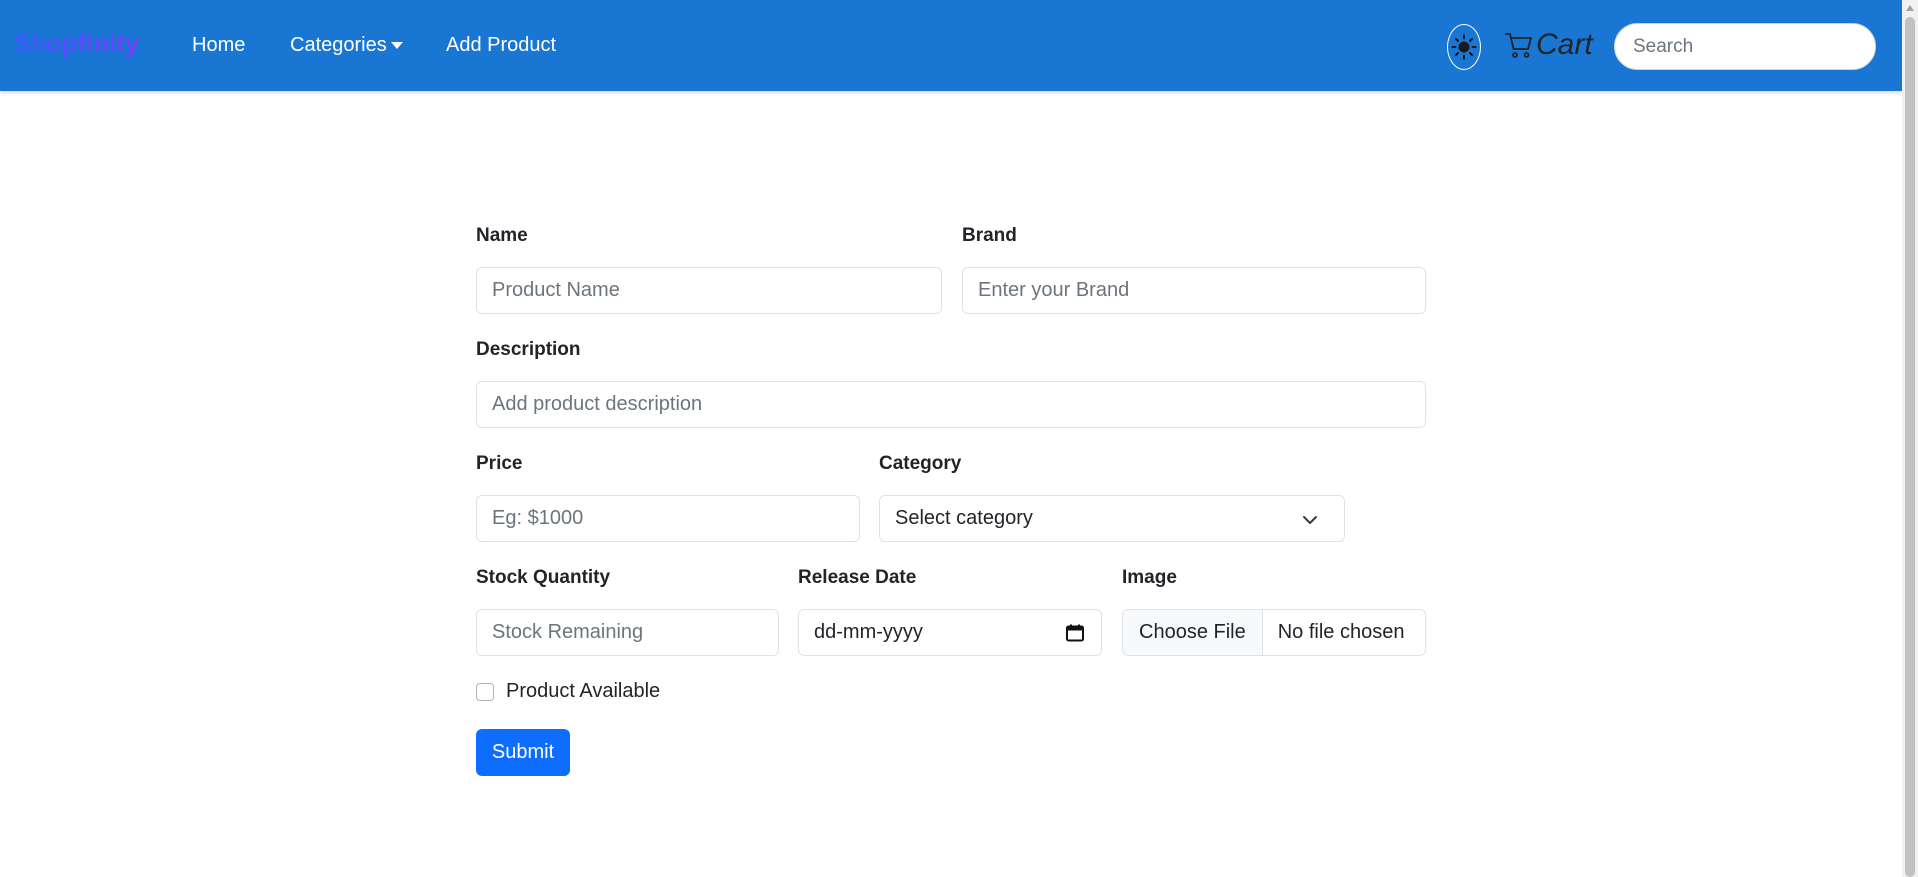  Describe the element at coordinates (1310, 520) in the screenshot. I see `chevron-down-icon` at that location.